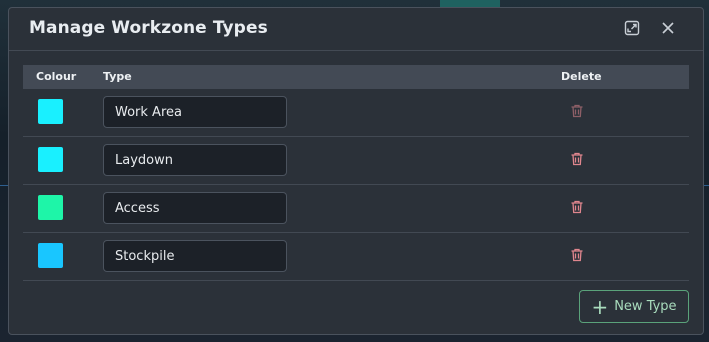 This screenshot has height=342, width=709. Describe the element at coordinates (356, 77) in the screenshot. I see `table-header-row: Colour Type Delete` at that location.